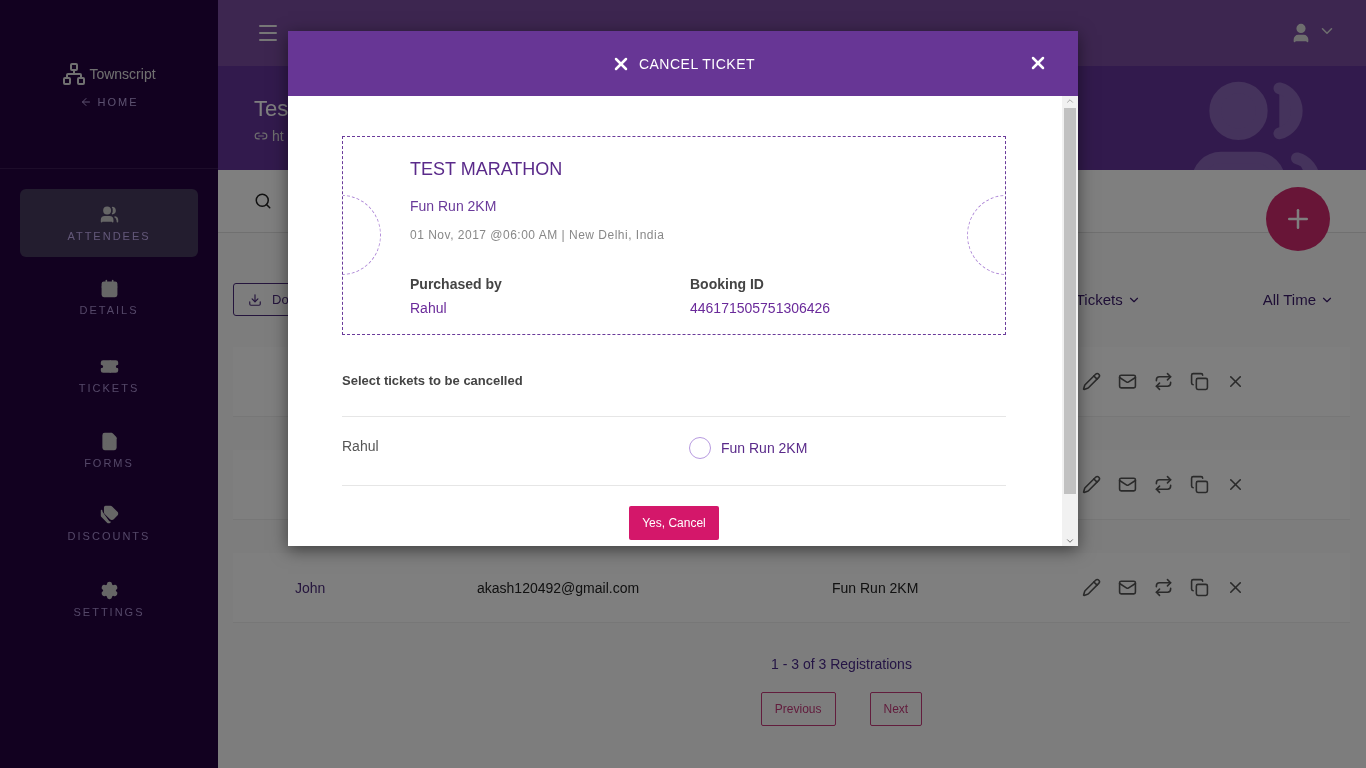  What do you see at coordinates (538, 235) in the screenshot?
I see `event-date-location: 01 Nov, 2017 @06:00 AM | New Delhi, India` at bounding box center [538, 235].